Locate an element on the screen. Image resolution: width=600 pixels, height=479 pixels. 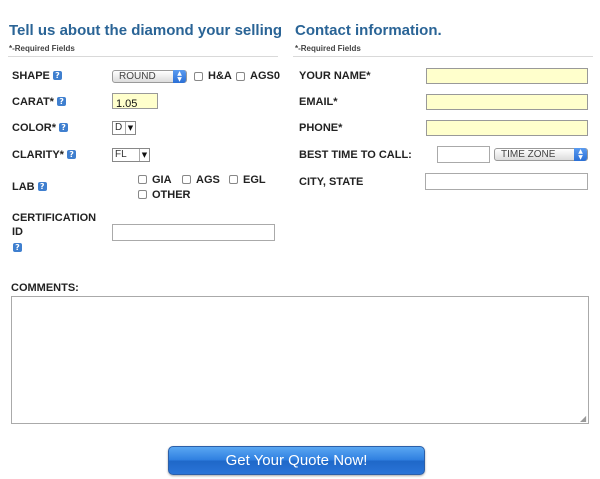
phone-input is located at coordinates (507, 131).